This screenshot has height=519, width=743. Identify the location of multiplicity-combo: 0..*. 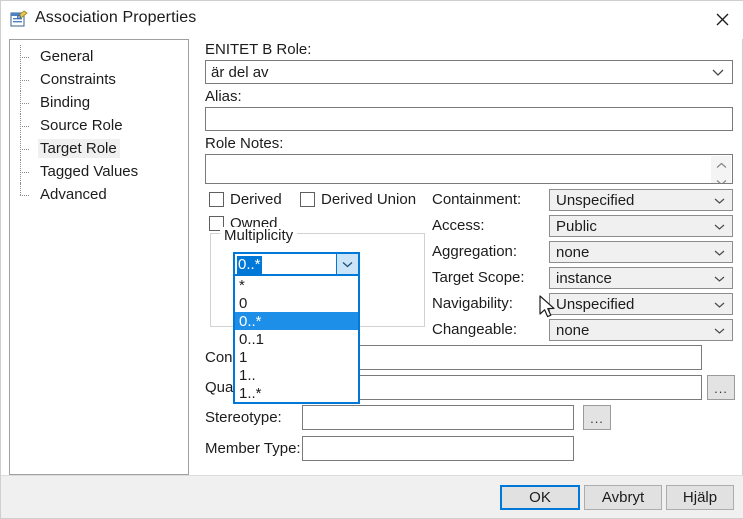
(296, 264).